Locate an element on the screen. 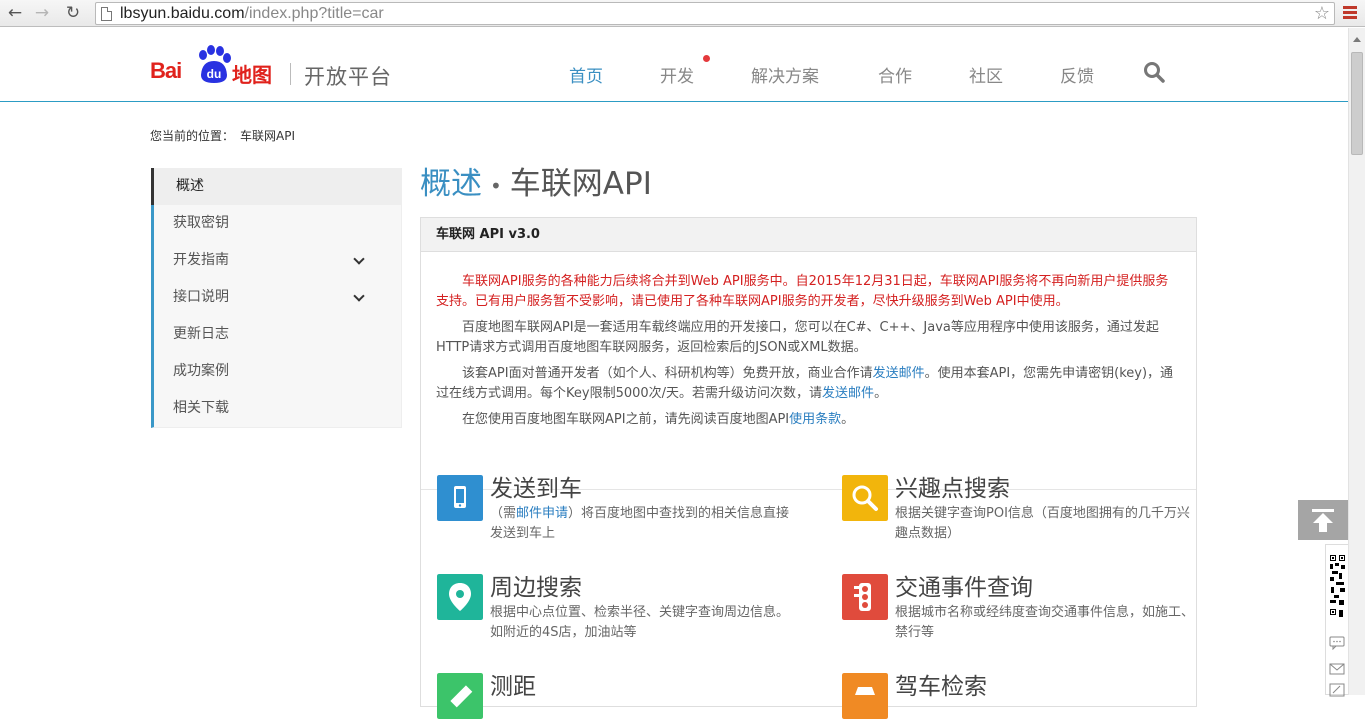 The image size is (1365, 719). logo-du-text: du is located at coordinates (214, 74).